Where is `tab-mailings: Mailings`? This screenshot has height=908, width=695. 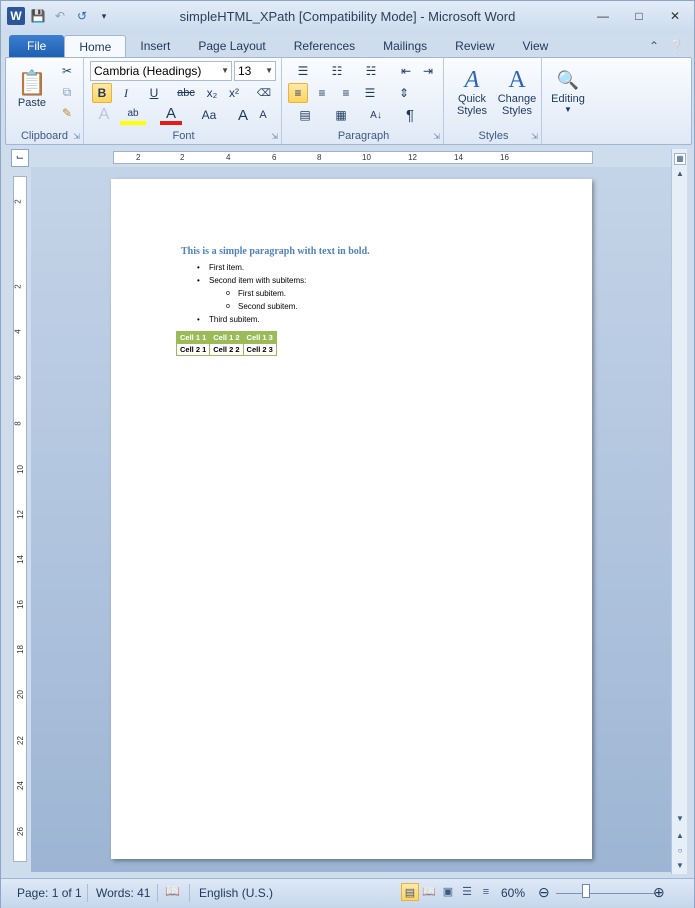 tab-mailings: Mailings is located at coordinates (405, 46).